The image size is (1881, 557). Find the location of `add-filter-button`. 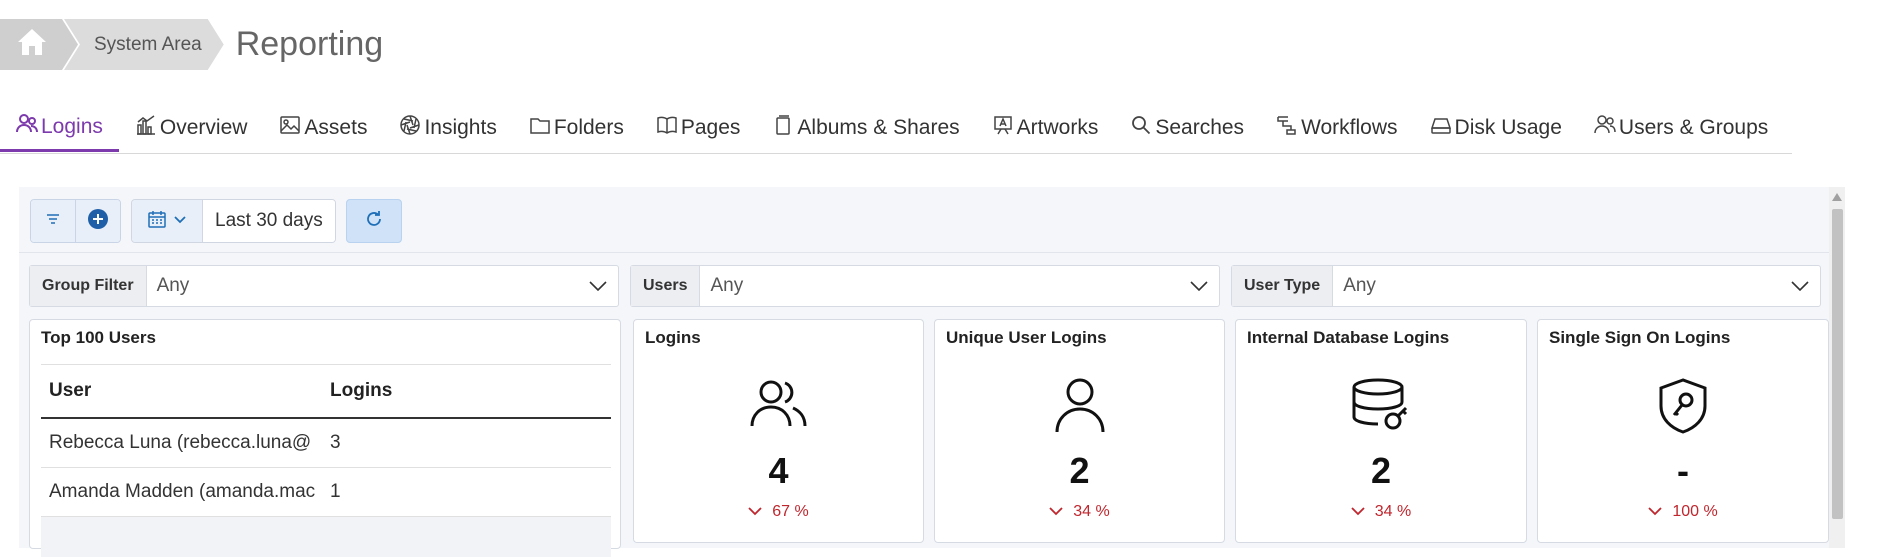

add-filter-button is located at coordinates (98, 221).